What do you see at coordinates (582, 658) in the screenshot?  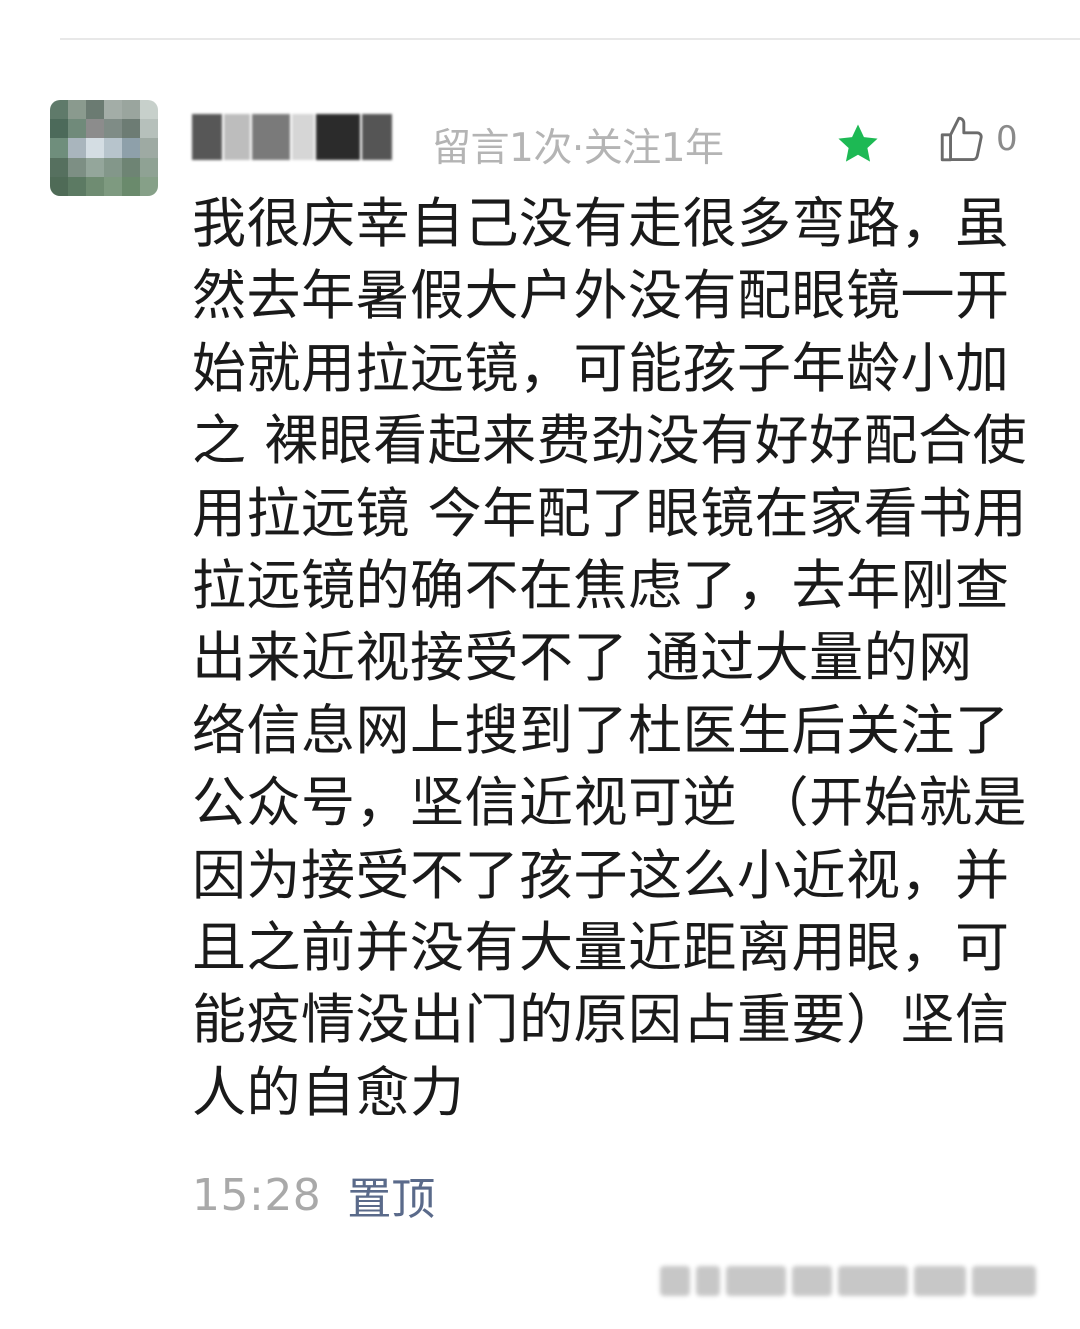 I see `comment-line: 出来近视接受不了 通过大量的网` at bounding box center [582, 658].